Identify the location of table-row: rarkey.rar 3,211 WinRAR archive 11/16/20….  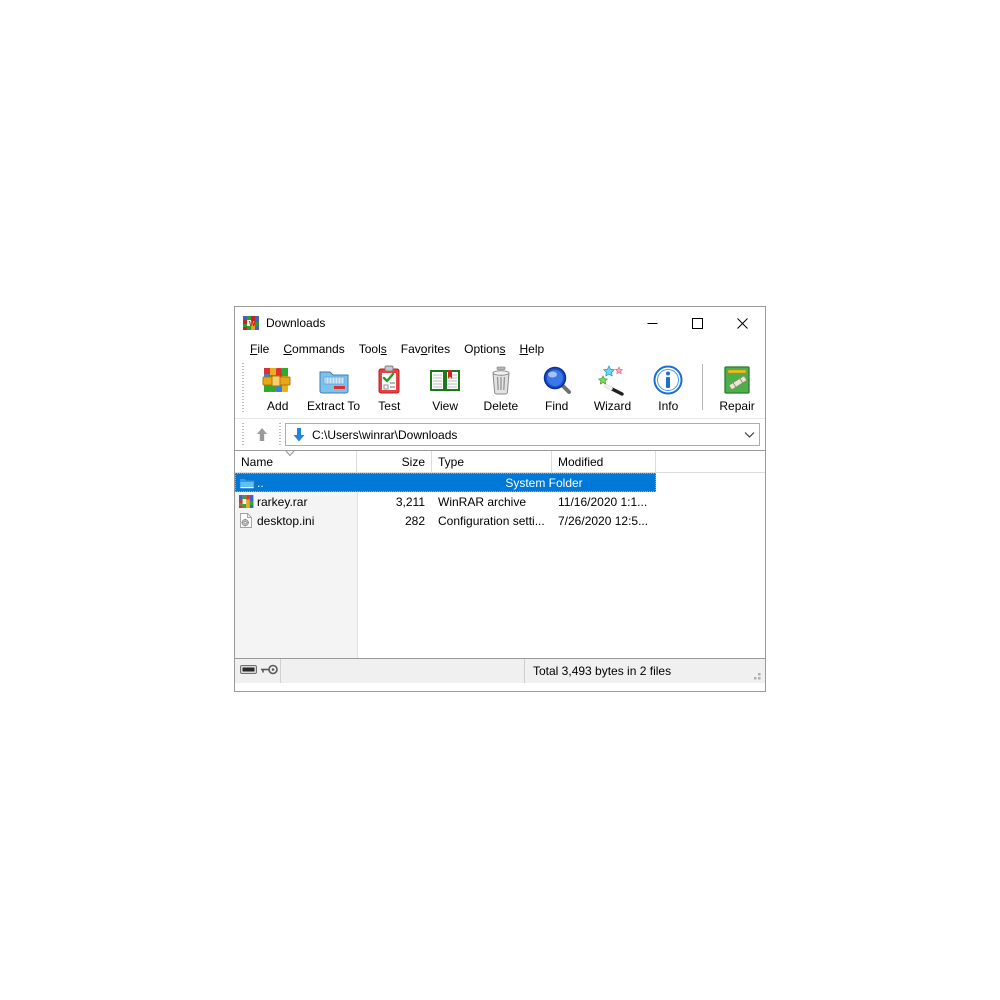
(500, 501).